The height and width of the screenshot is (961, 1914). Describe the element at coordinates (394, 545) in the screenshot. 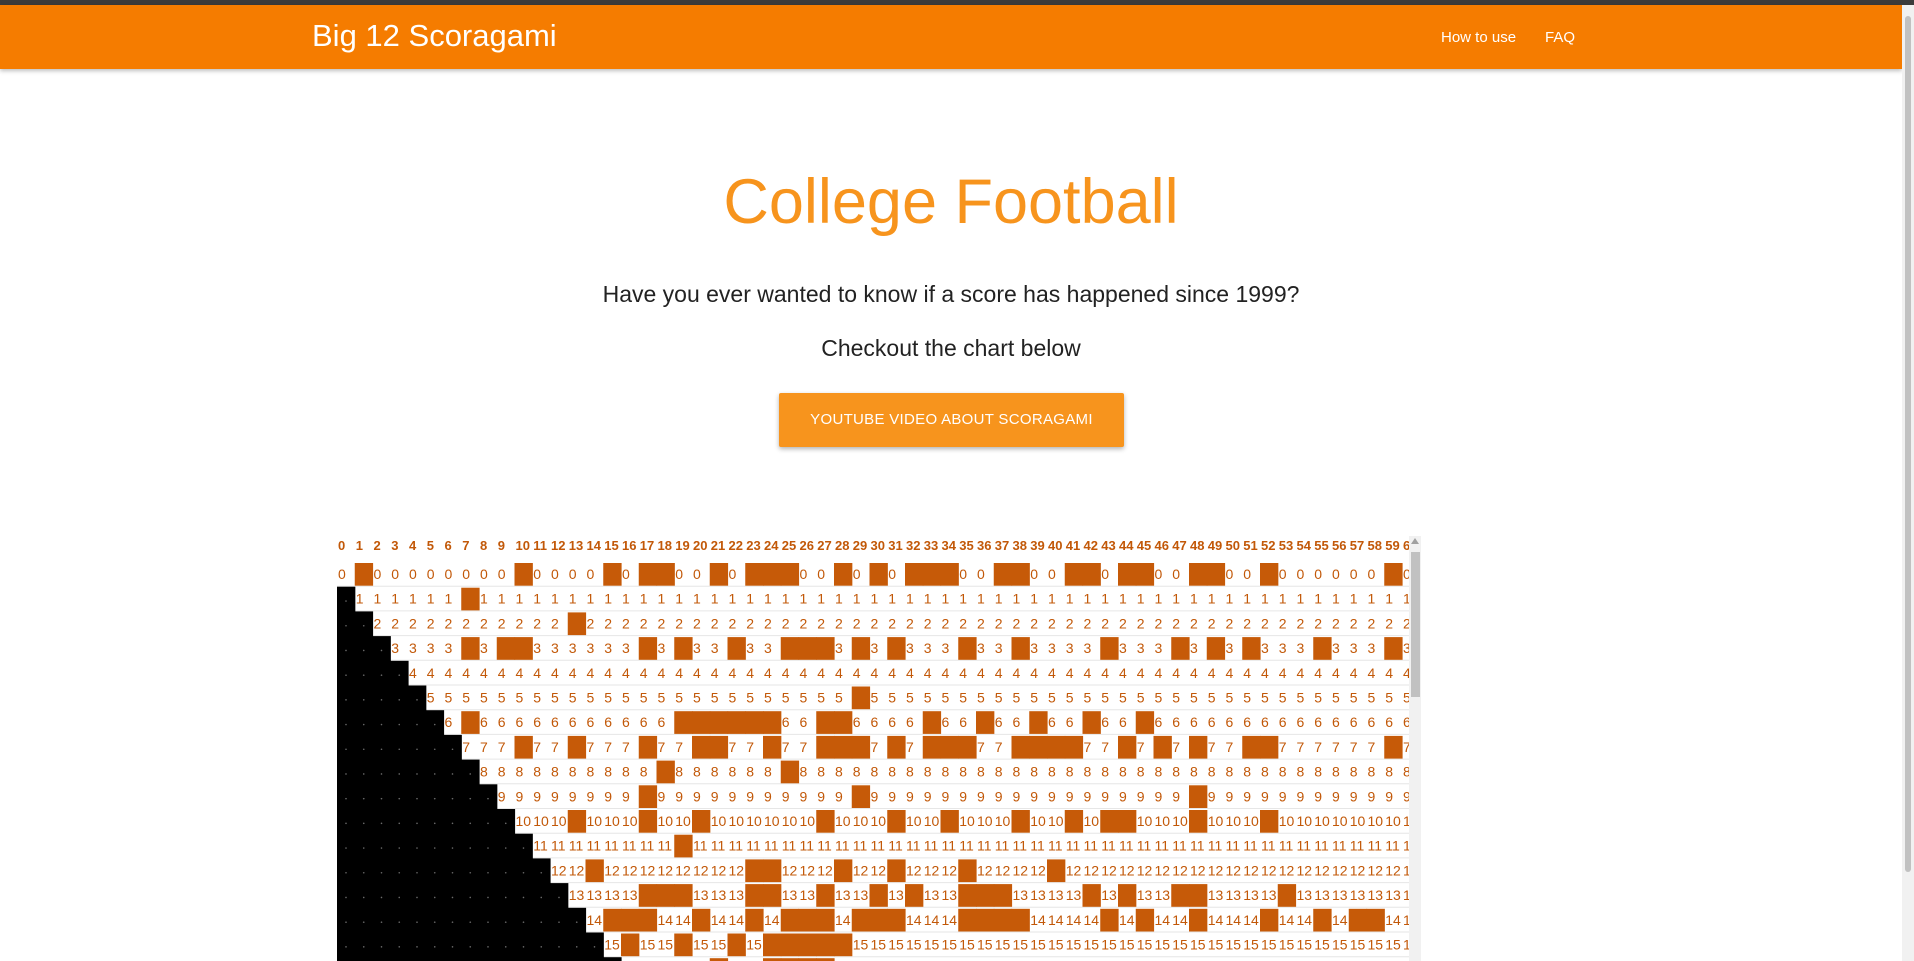

I see `column-header-3: 3` at that location.